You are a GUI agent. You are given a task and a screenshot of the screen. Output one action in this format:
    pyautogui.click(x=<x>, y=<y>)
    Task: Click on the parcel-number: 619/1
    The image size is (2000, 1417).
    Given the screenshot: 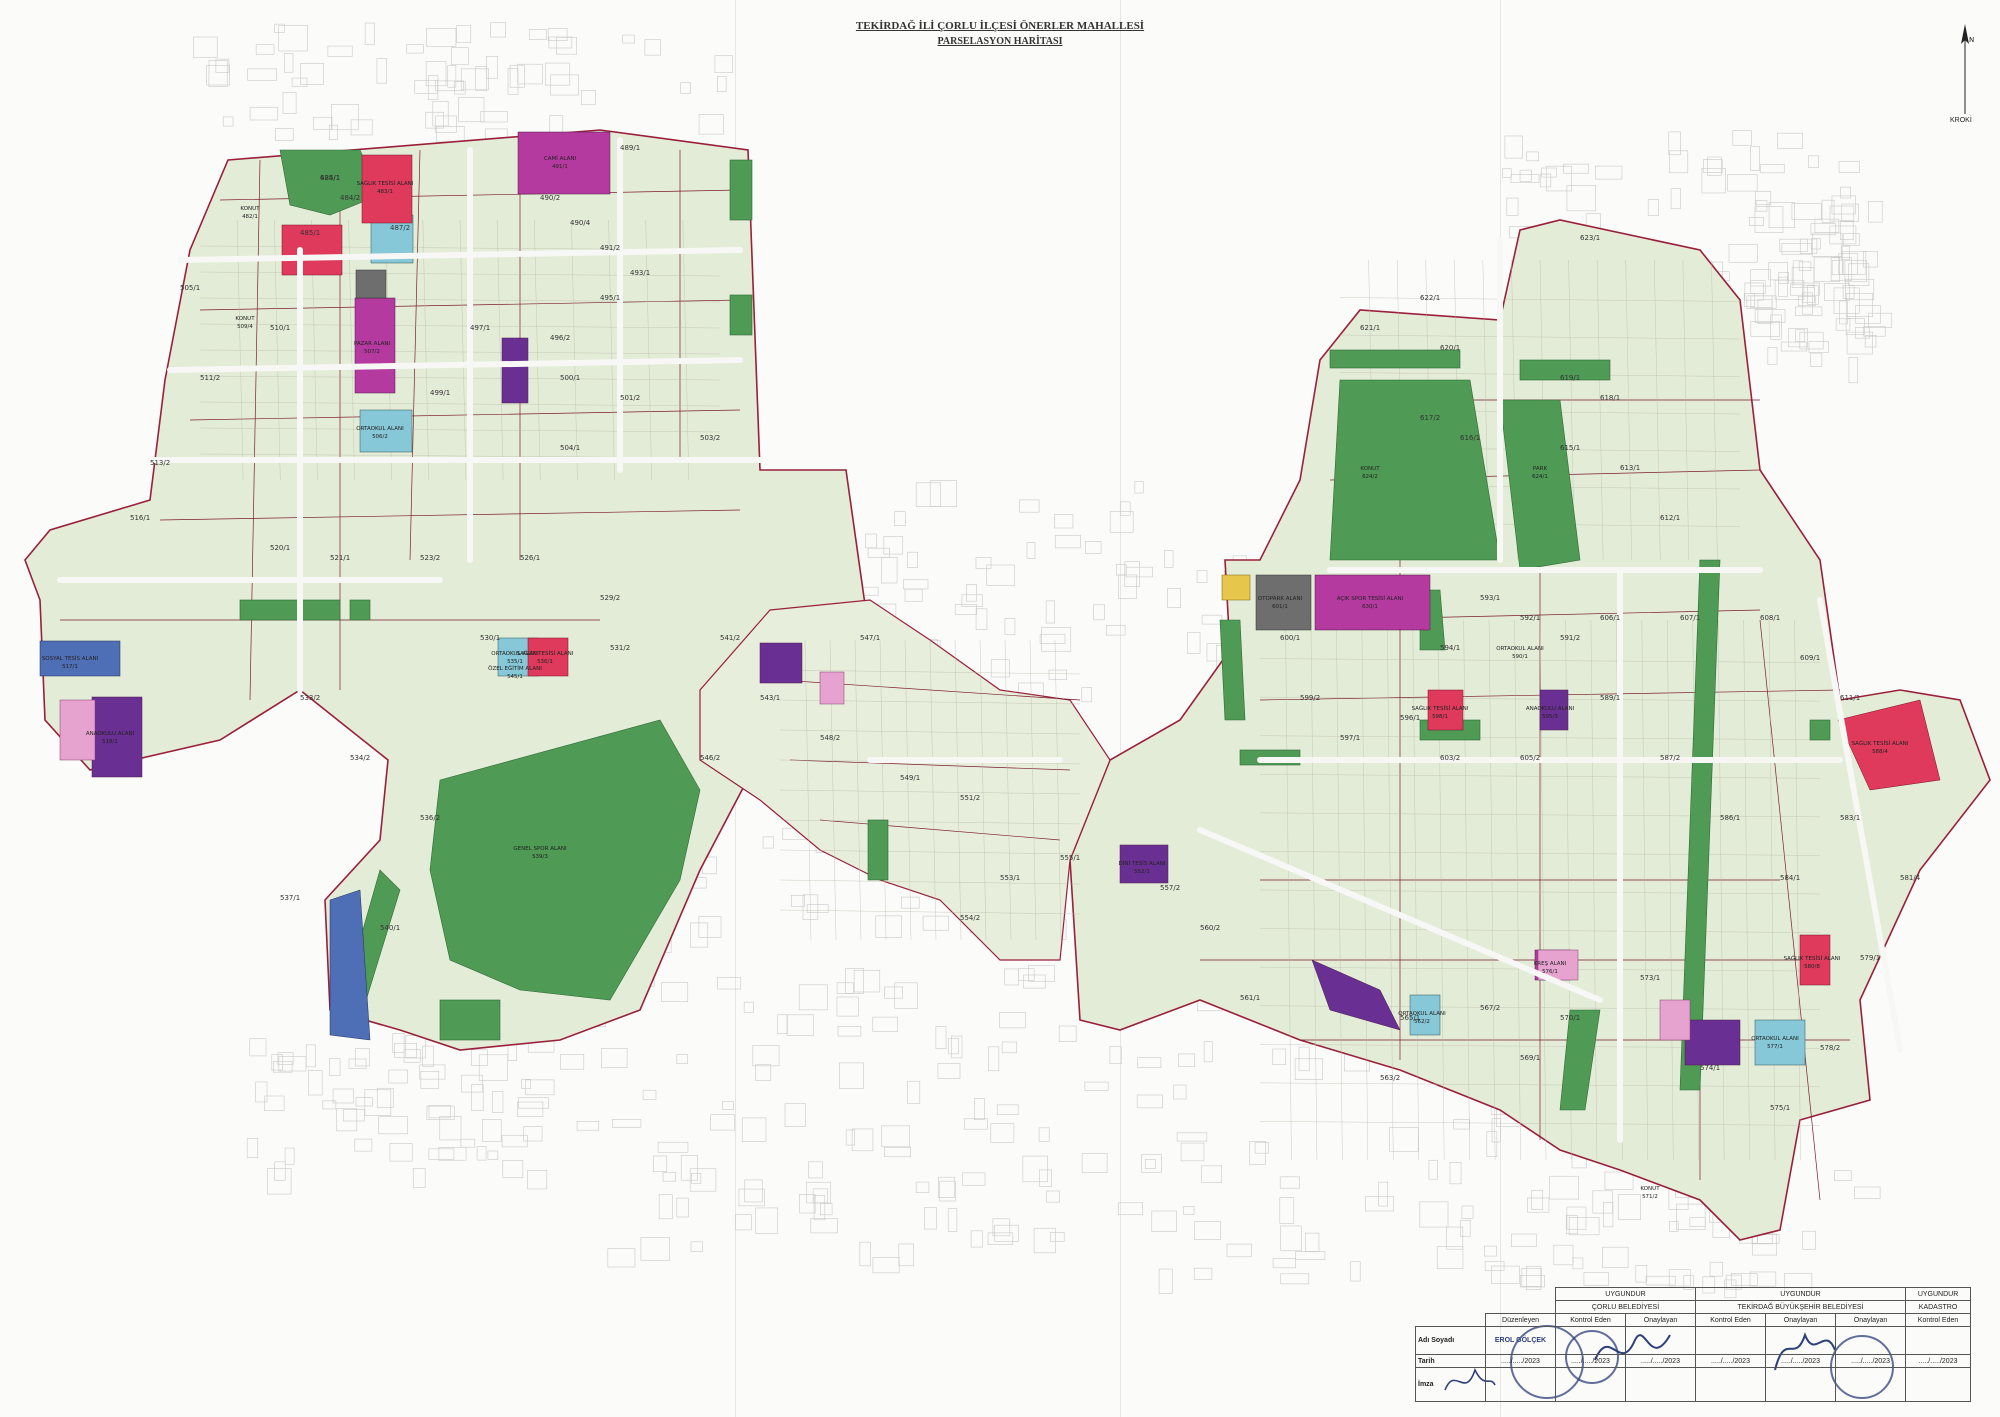 What is the action you would take?
    pyautogui.click(x=1570, y=378)
    